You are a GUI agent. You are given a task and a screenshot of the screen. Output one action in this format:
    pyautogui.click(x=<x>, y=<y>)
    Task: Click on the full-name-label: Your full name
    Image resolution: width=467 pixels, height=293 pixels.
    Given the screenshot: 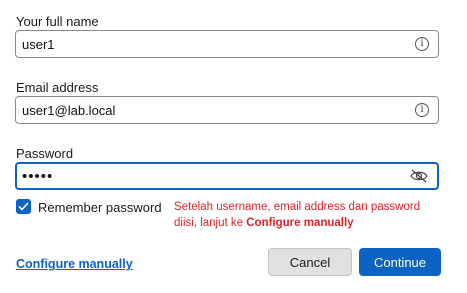 What is the action you would take?
    pyautogui.click(x=57, y=21)
    